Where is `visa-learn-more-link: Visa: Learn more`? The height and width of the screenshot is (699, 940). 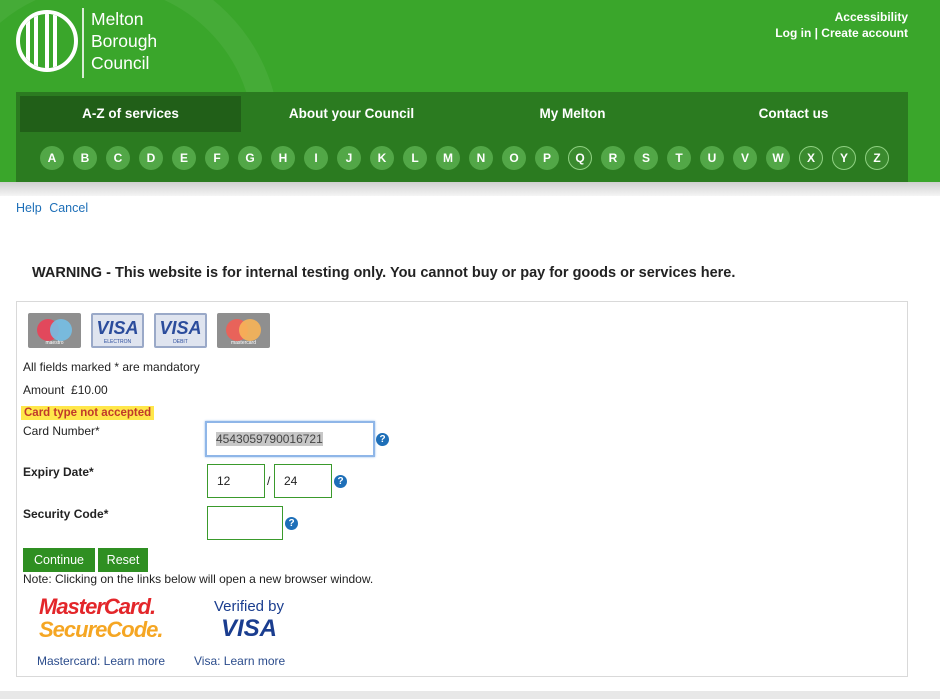
visa-learn-more-link: Visa: Learn more is located at coordinates (239, 661).